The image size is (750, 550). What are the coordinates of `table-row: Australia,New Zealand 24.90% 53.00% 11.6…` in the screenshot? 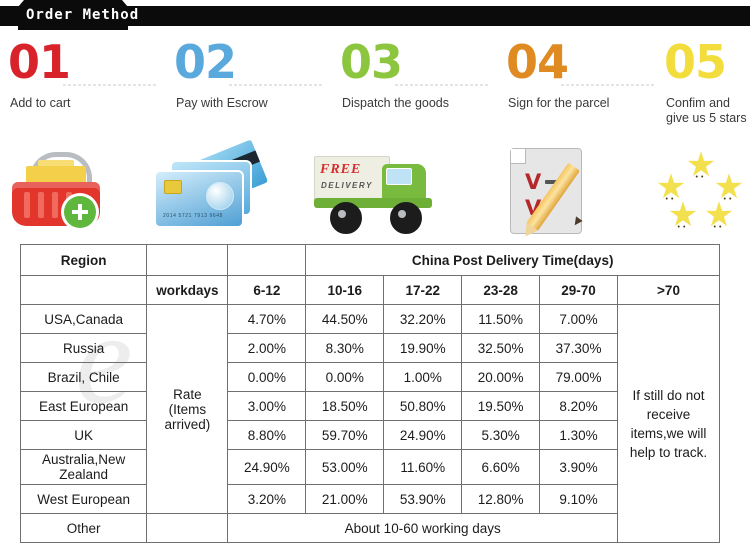 It's located at (369, 467).